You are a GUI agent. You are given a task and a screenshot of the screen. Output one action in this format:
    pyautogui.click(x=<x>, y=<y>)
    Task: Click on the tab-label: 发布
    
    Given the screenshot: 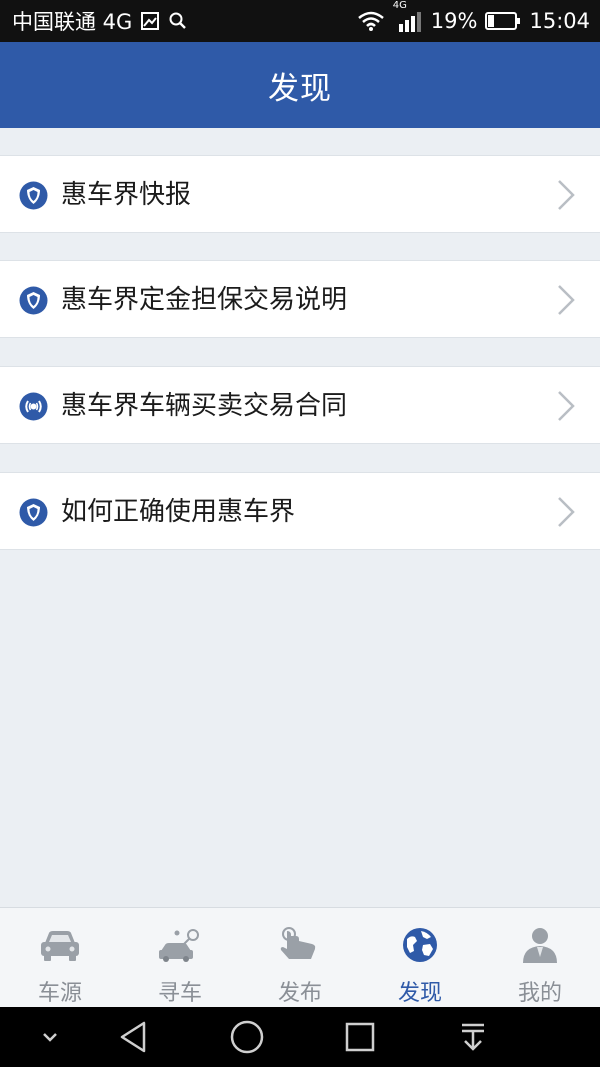 What is the action you would take?
    pyautogui.click(x=299, y=993)
    